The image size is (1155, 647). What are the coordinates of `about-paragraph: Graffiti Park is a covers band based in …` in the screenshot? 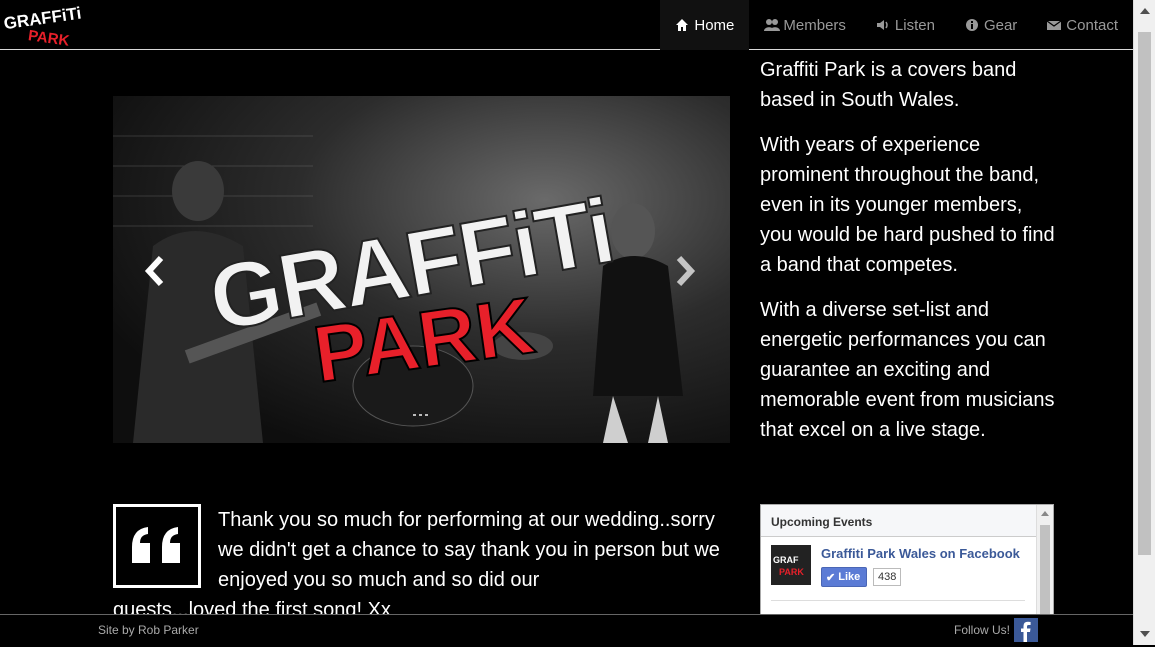 It's located at (888, 85).